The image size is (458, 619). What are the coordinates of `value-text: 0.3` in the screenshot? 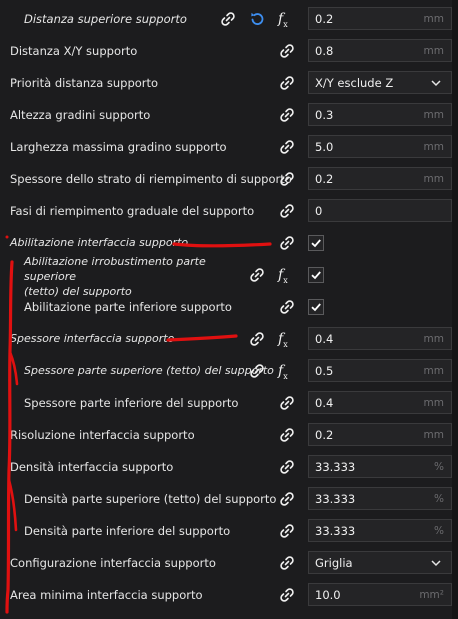 It's located at (324, 115).